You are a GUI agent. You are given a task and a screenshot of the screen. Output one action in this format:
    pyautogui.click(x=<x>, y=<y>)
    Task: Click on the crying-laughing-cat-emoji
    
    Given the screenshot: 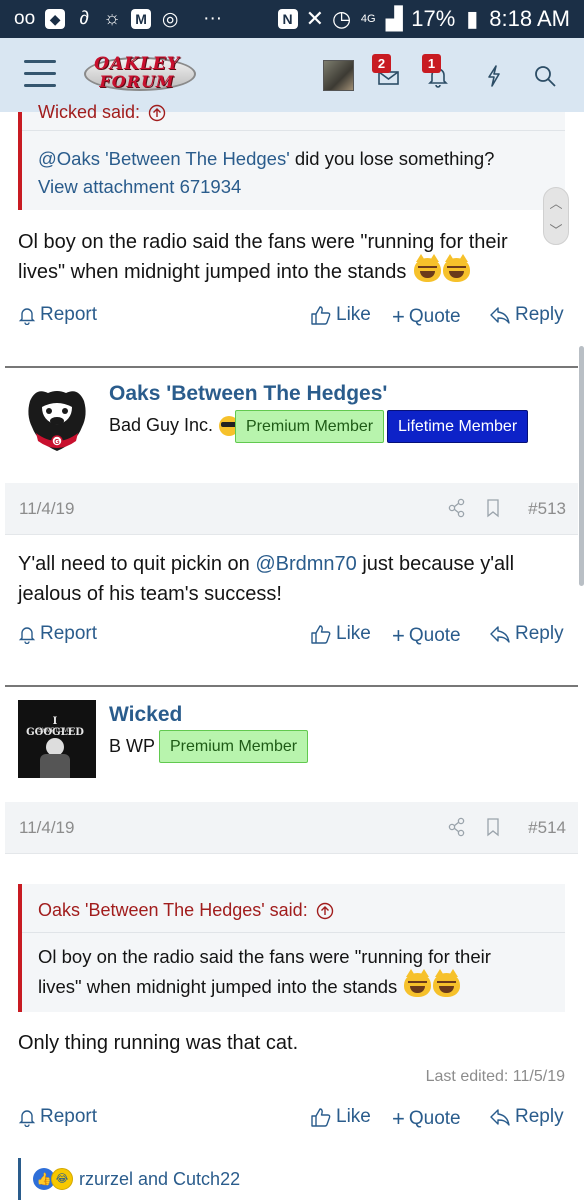 What is the action you would take?
    pyautogui.click(x=427, y=268)
    